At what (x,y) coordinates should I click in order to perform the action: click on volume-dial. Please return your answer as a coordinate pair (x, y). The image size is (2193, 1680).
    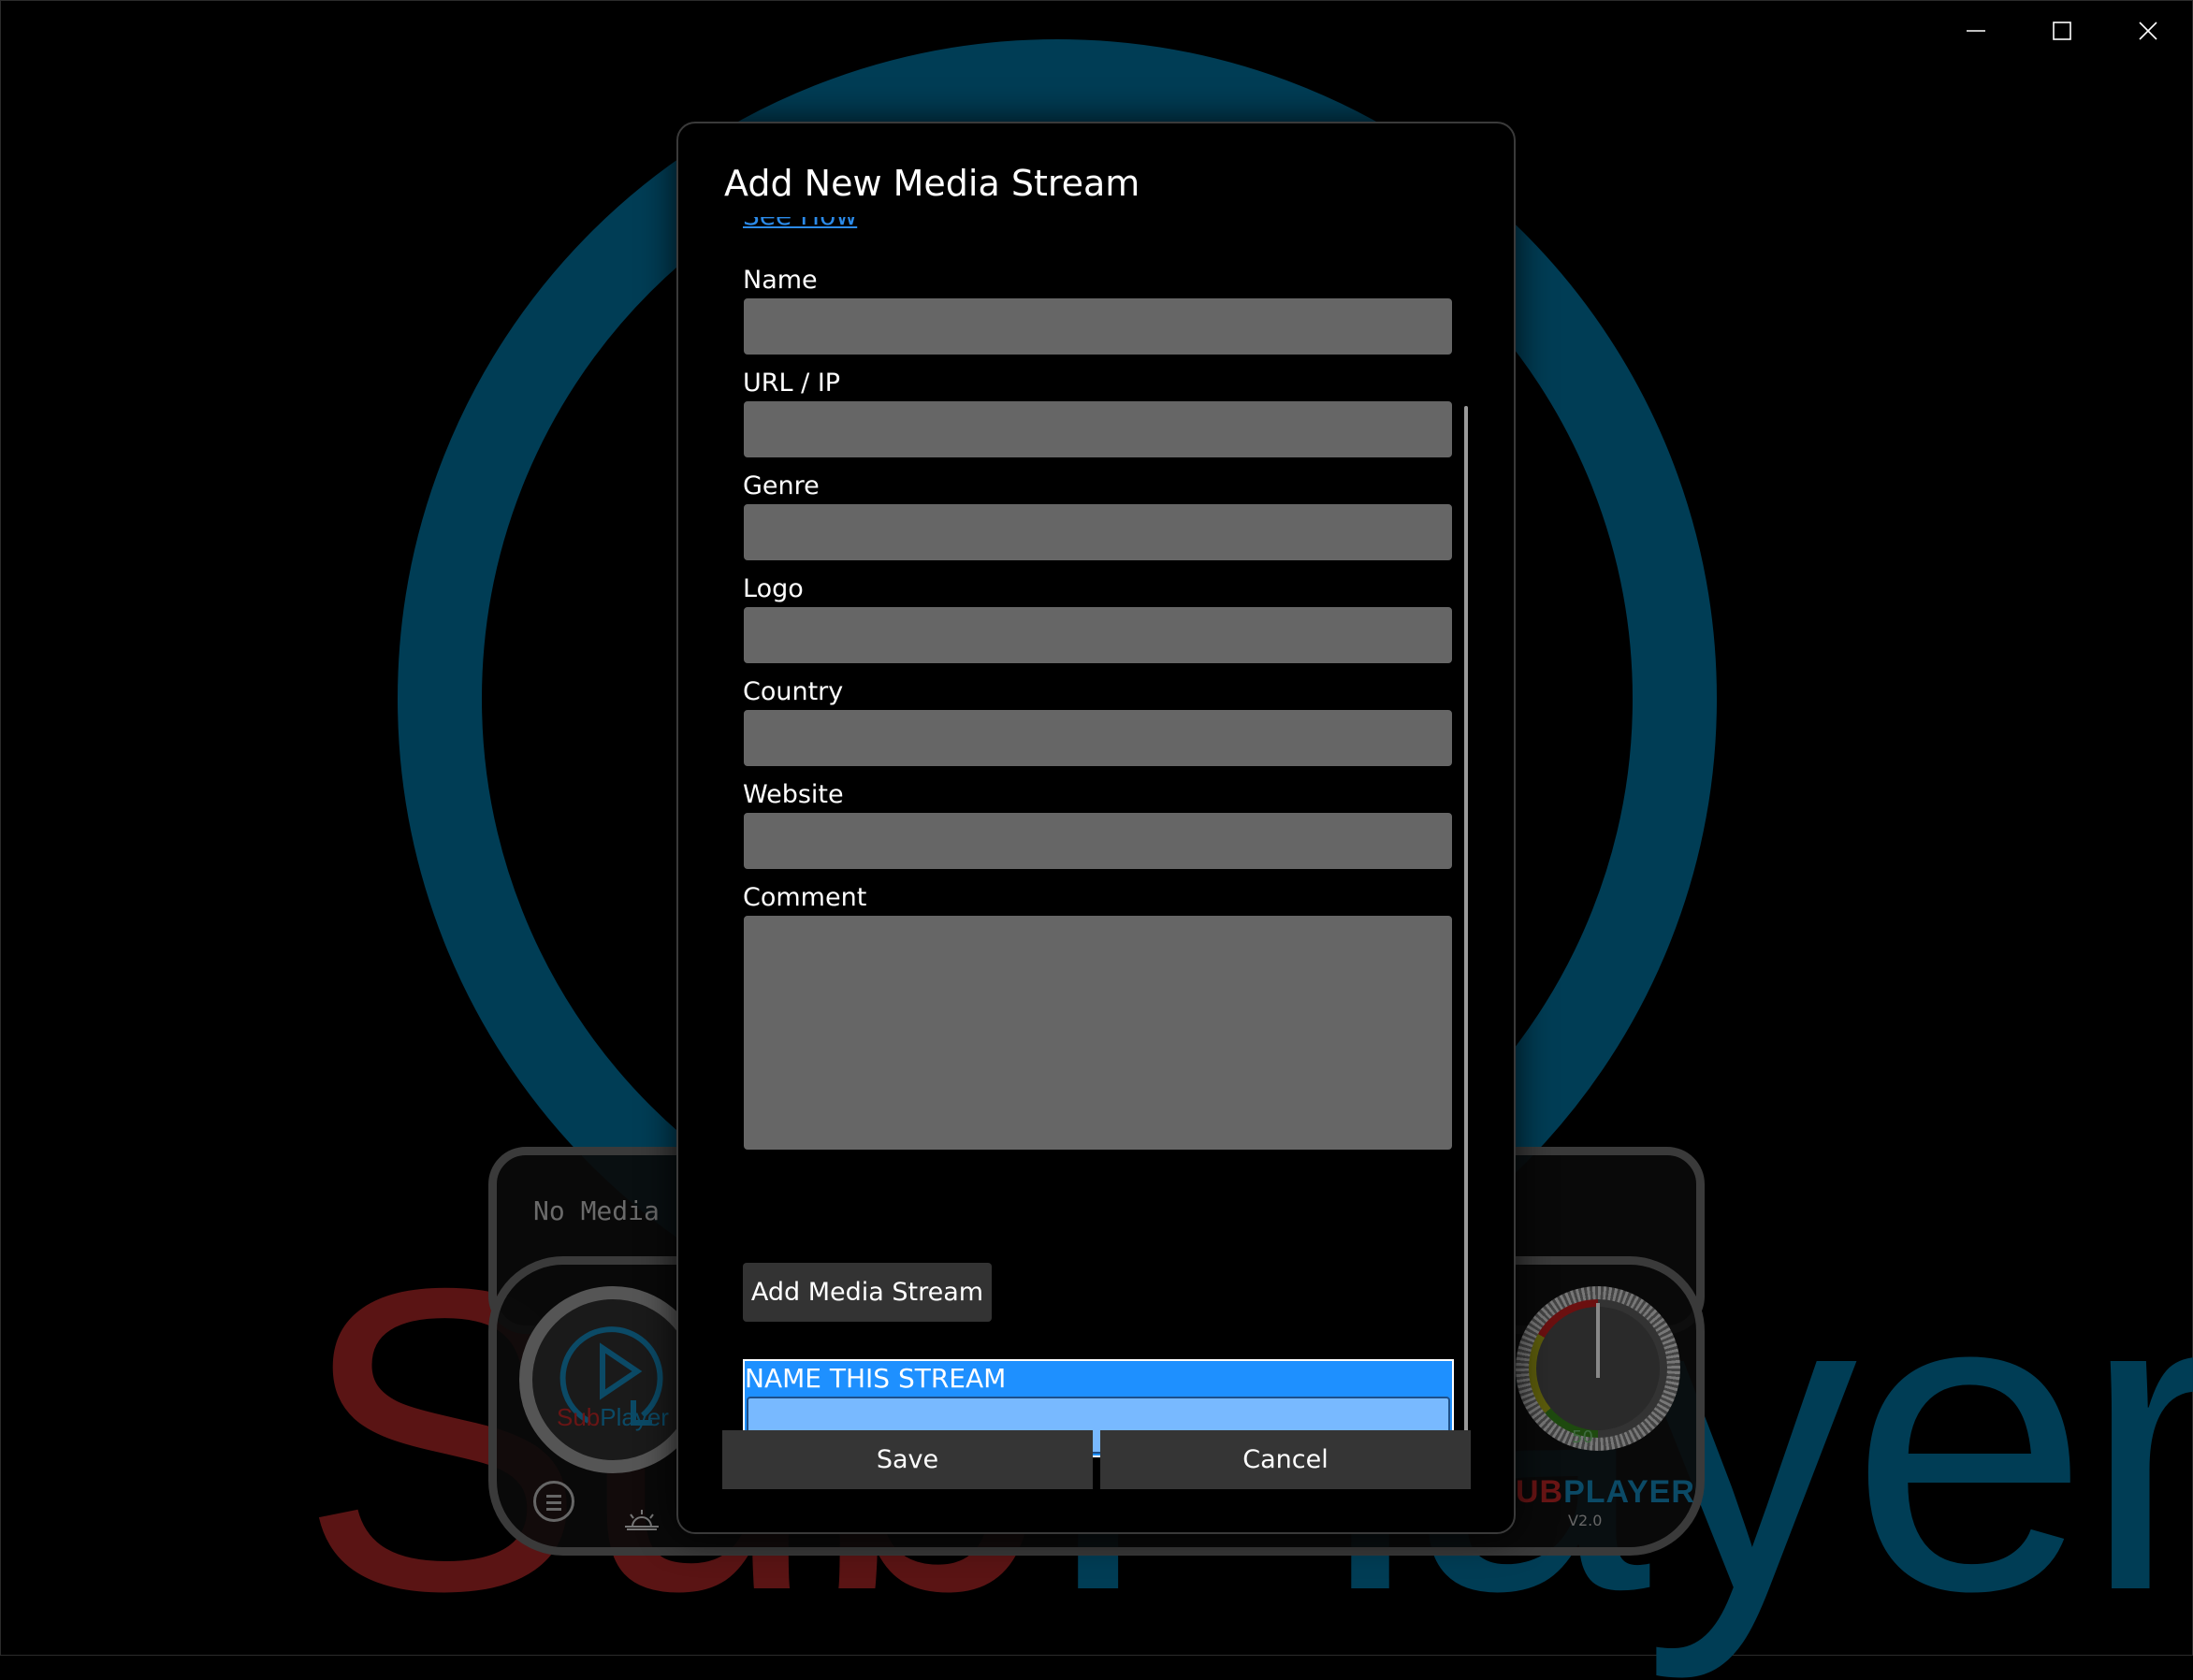
    Looking at the image, I should click on (1598, 1368).